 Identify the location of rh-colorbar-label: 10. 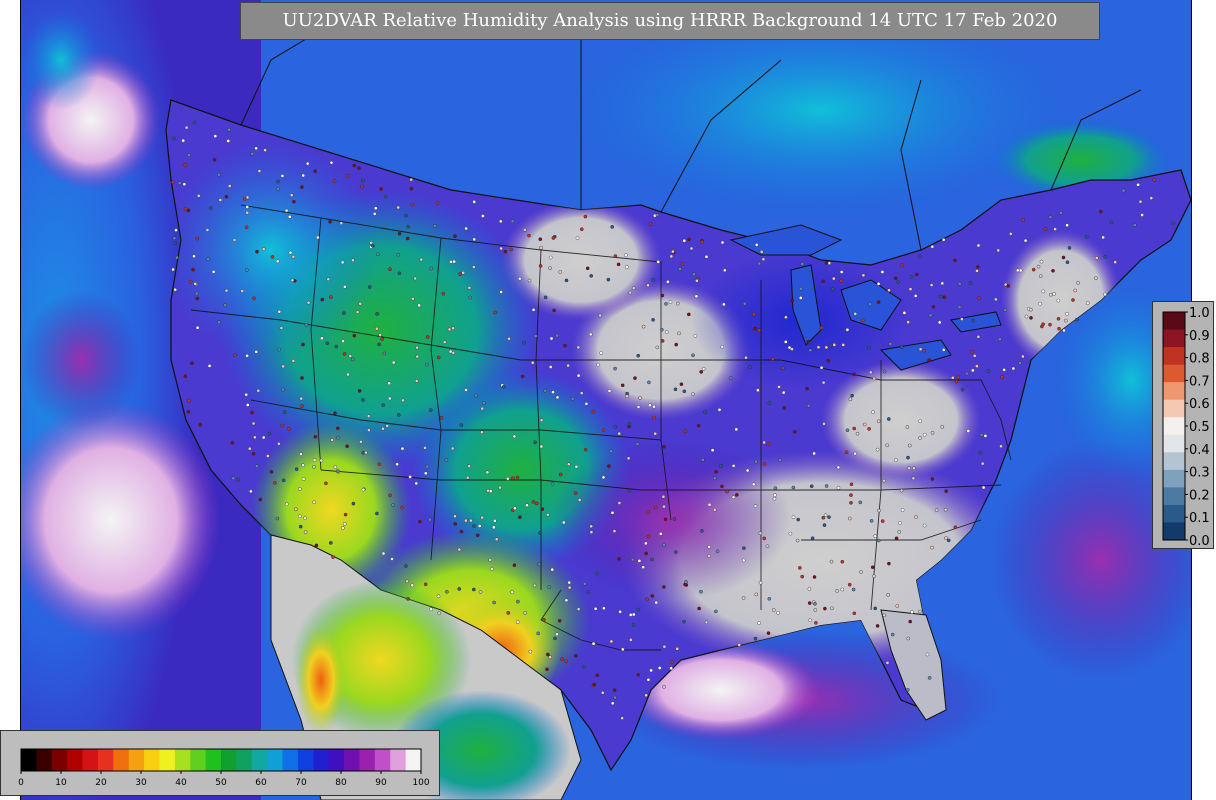
(61, 783).